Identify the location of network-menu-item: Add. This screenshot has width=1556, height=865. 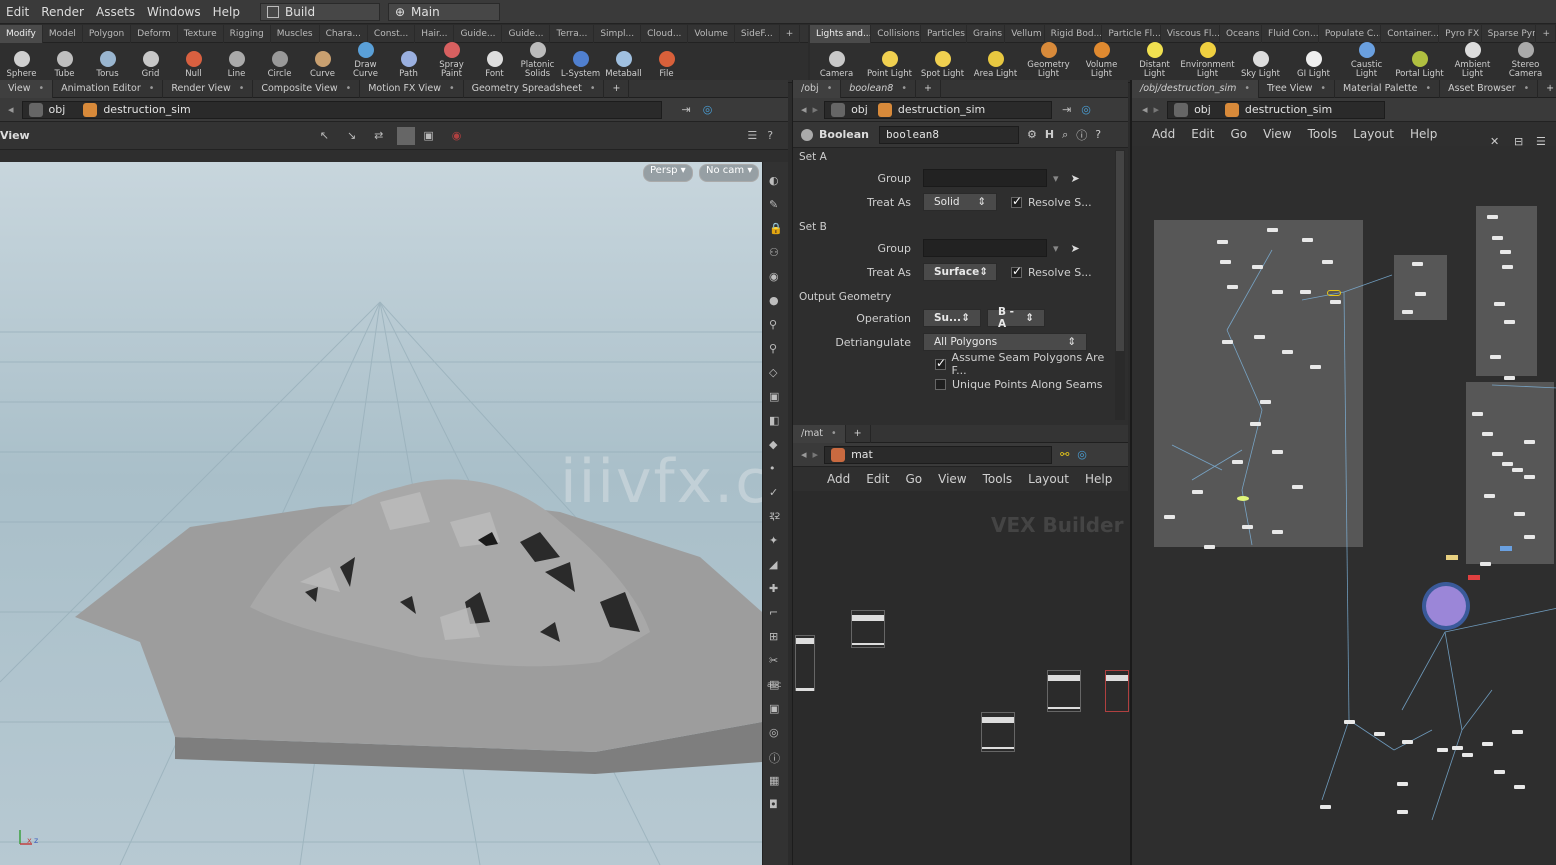
(1163, 134).